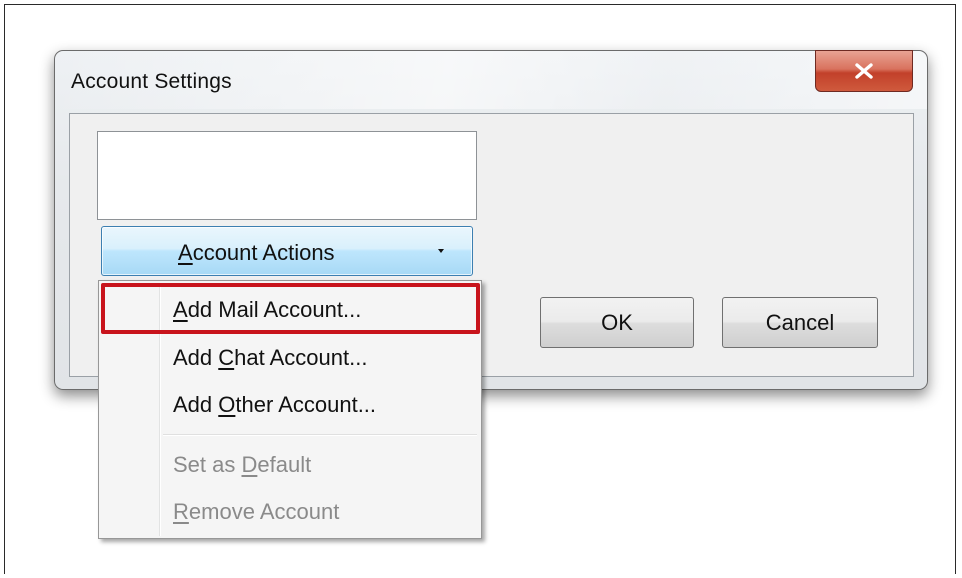 This screenshot has height=578, width=962. Describe the element at coordinates (617, 322) in the screenshot. I see `ok-button: OK` at that location.